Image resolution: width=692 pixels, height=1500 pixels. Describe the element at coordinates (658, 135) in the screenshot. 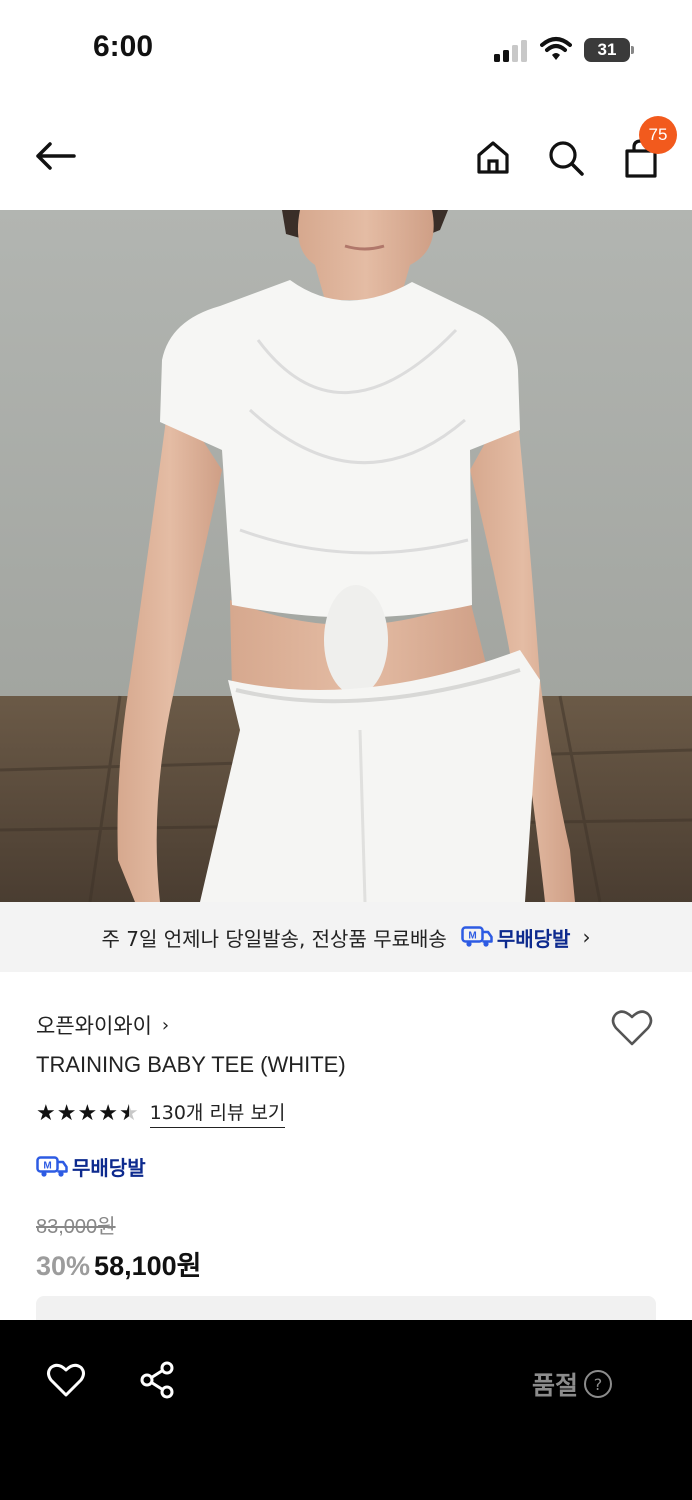

I see `cart-count-badge: 75` at that location.